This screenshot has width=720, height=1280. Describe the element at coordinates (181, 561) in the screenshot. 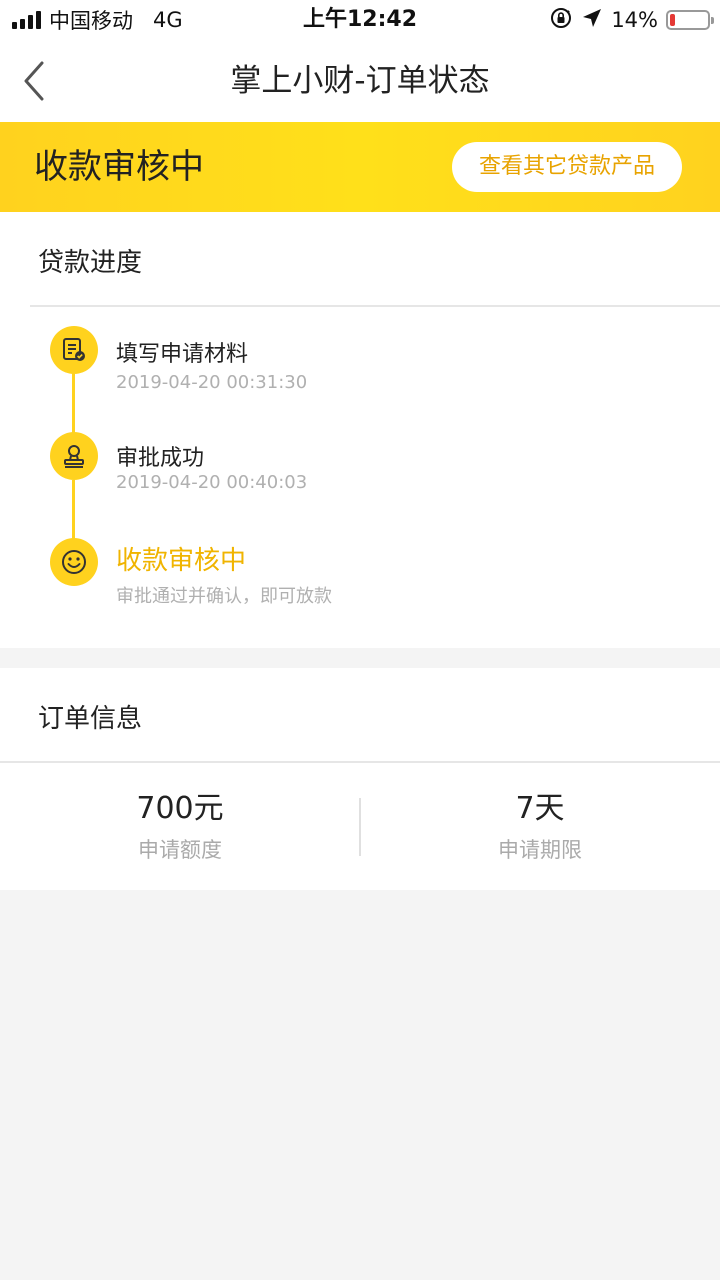

I see `active-step-title: 收款审核中` at that location.